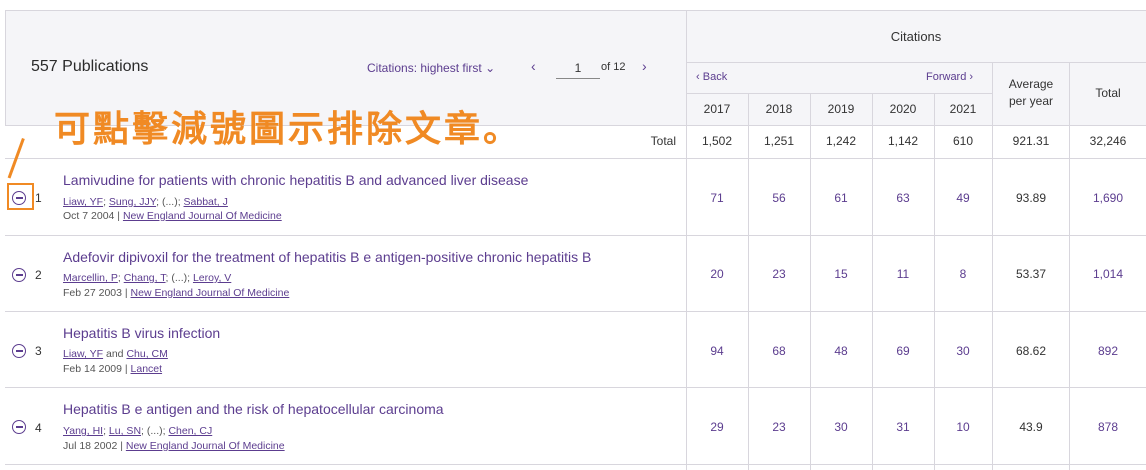 This screenshot has width=1146, height=470. I want to click on publication-source: Feb 14 2009 | Lancet, so click(113, 369).